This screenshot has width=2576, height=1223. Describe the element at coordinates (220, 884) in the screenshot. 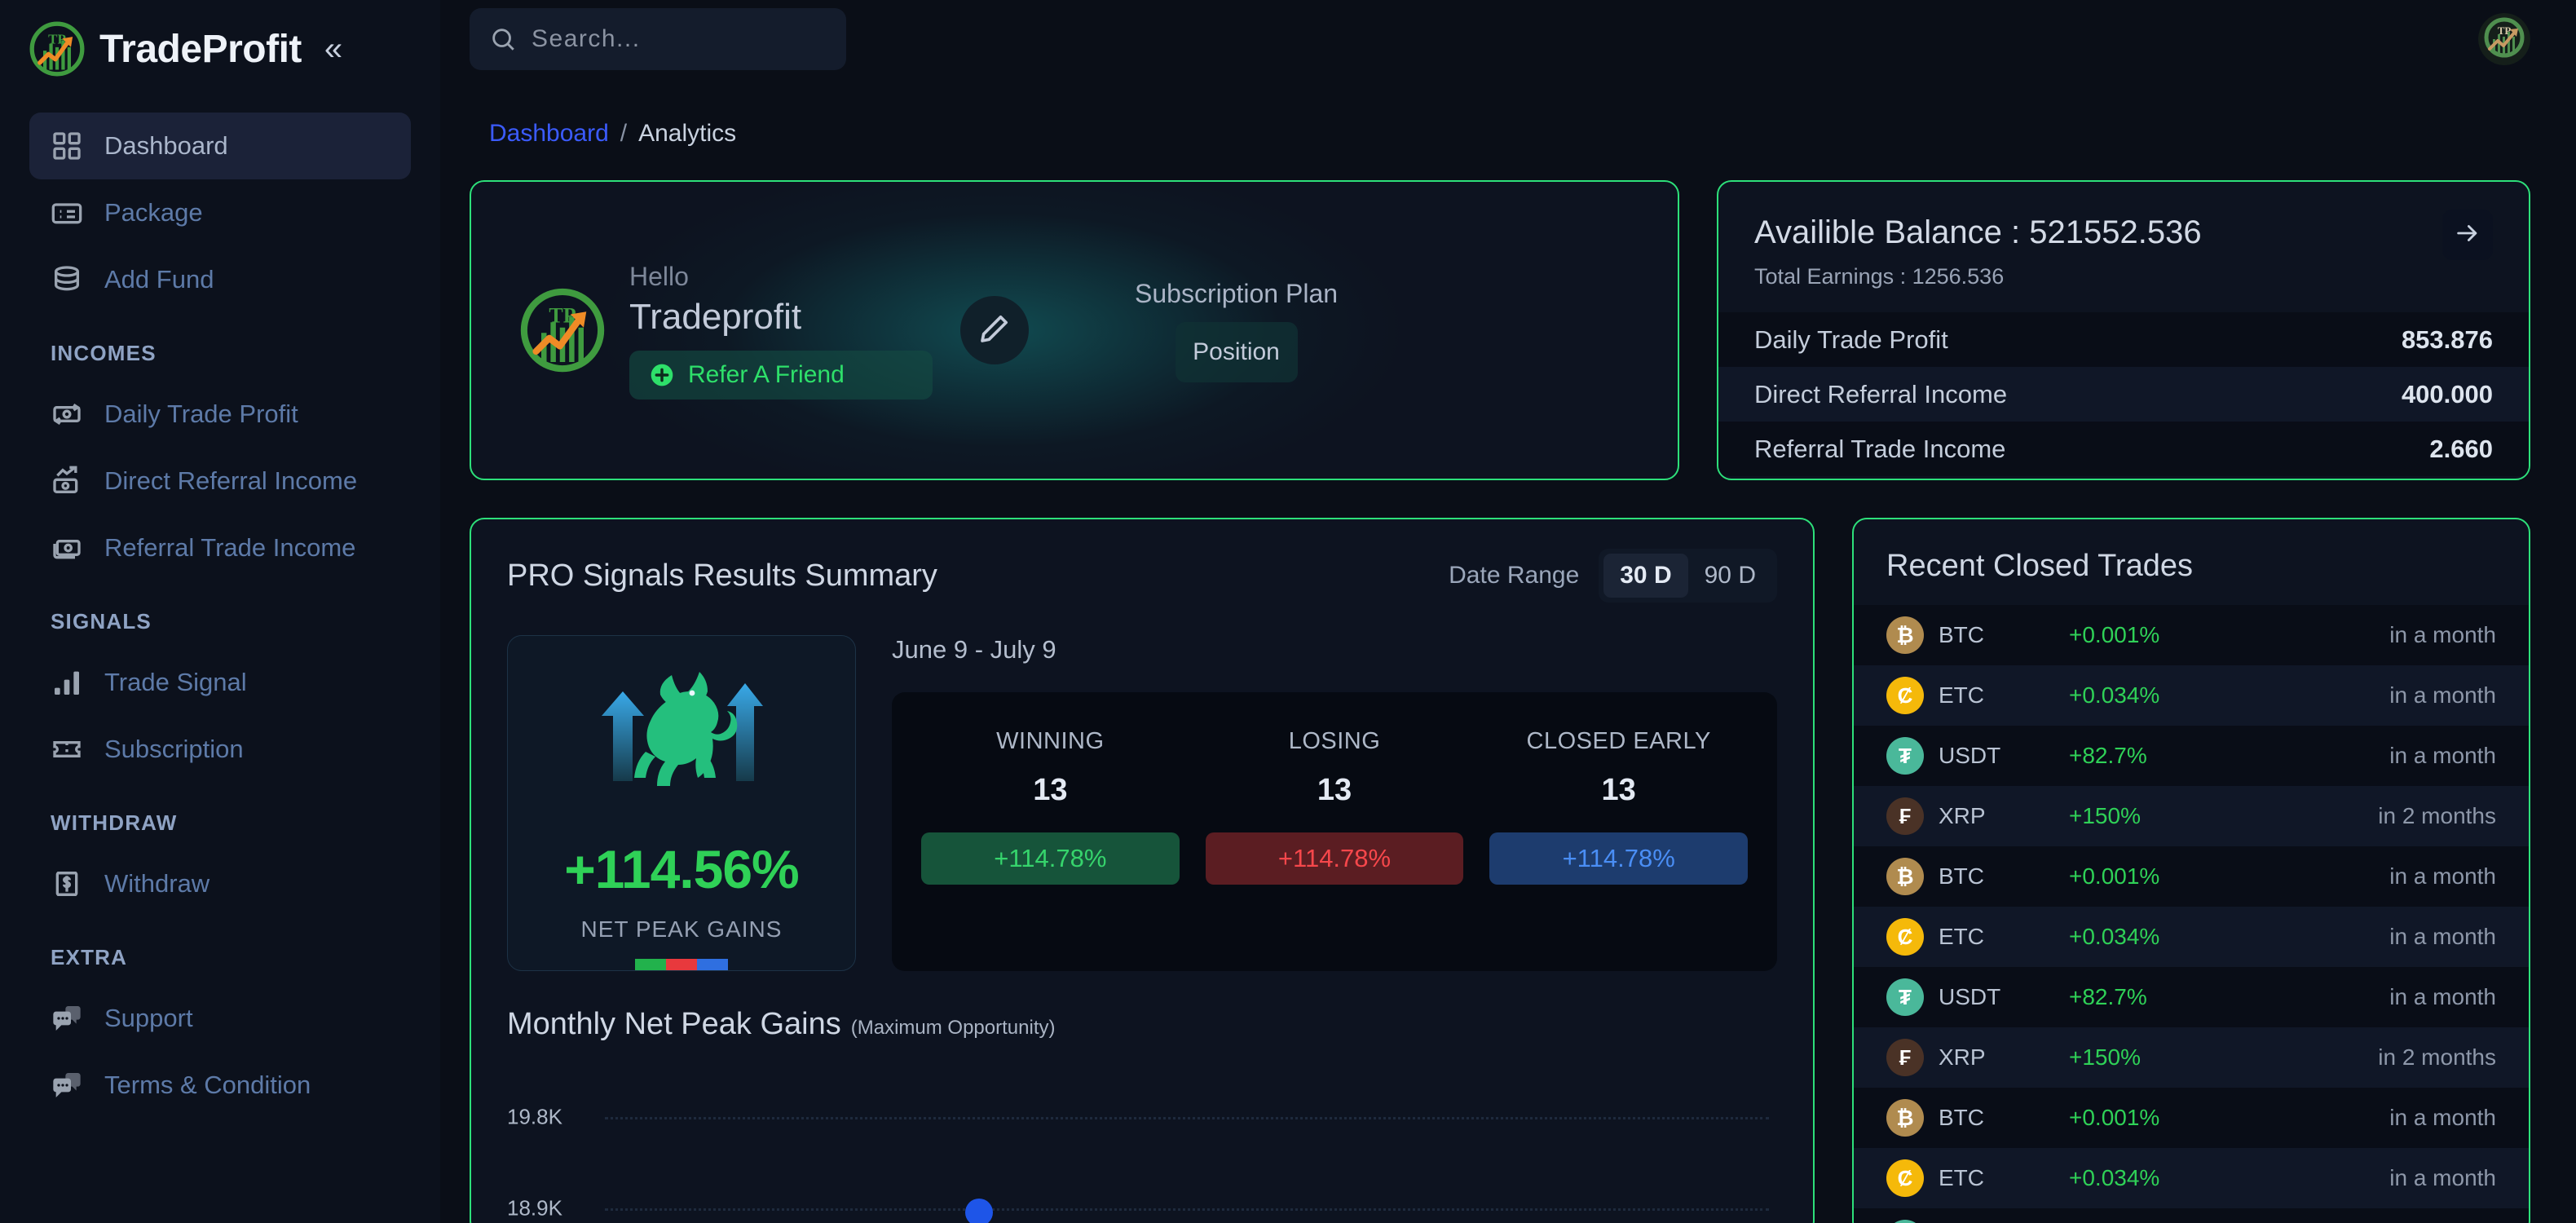

I see `sidebar-item-withdraw: Withdraw` at that location.